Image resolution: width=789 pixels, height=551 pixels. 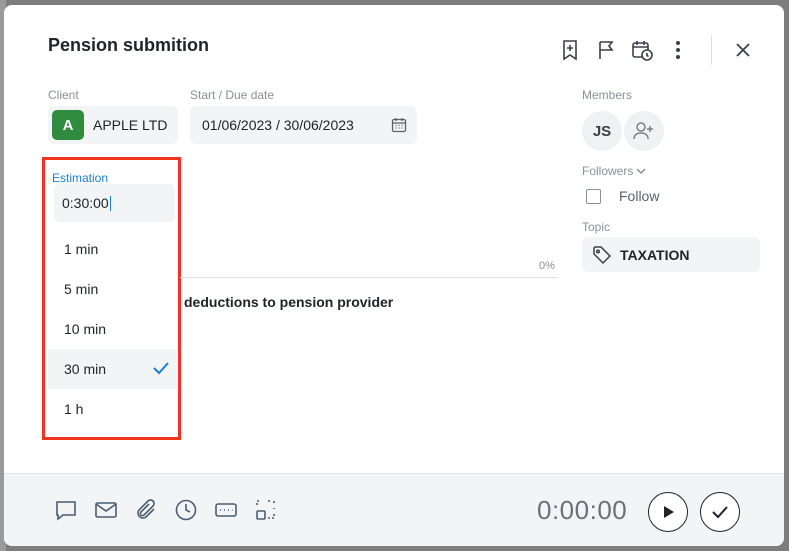 I want to click on chevron-down-icon, so click(x=641, y=171).